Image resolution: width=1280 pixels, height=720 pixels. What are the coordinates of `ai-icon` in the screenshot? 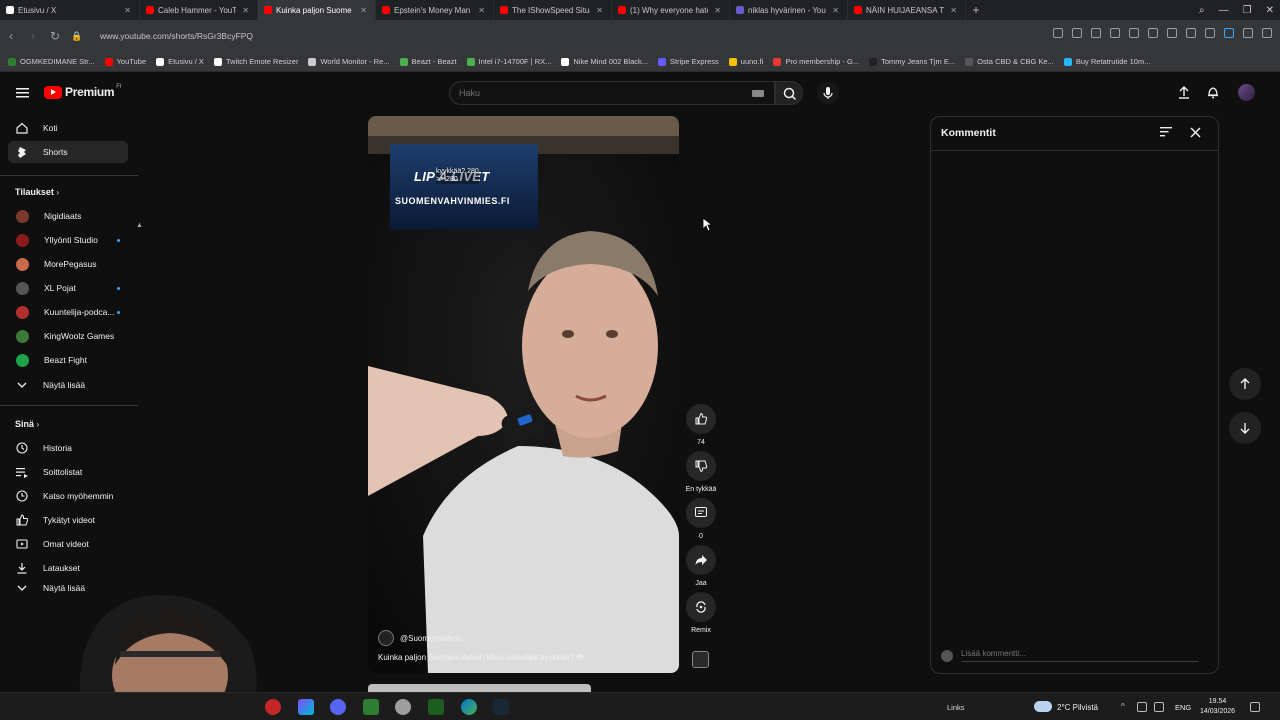 It's located at (1267, 33).